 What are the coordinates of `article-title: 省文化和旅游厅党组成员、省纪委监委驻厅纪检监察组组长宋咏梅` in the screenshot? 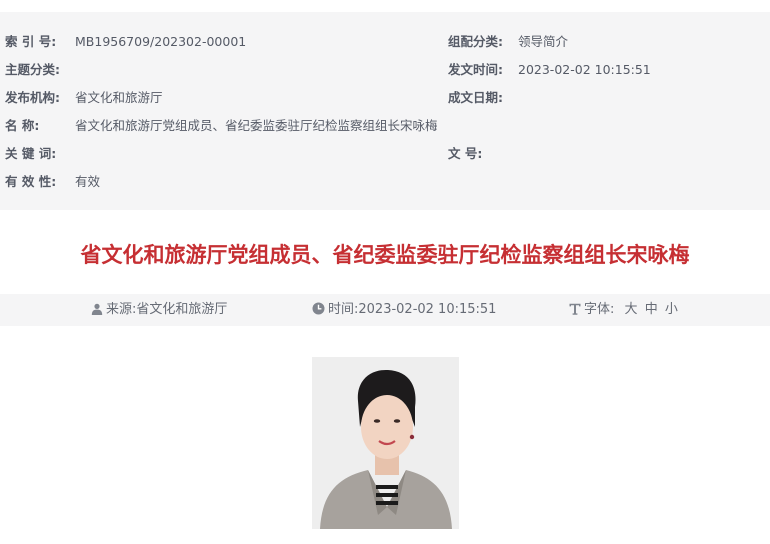 It's located at (385, 255).